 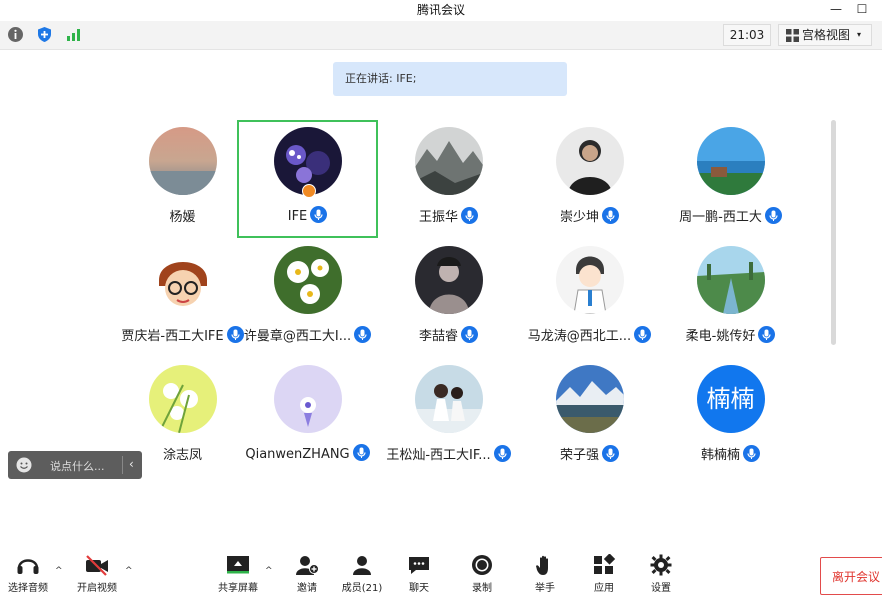 I want to click on members-icon, so click(x=362, y=565).